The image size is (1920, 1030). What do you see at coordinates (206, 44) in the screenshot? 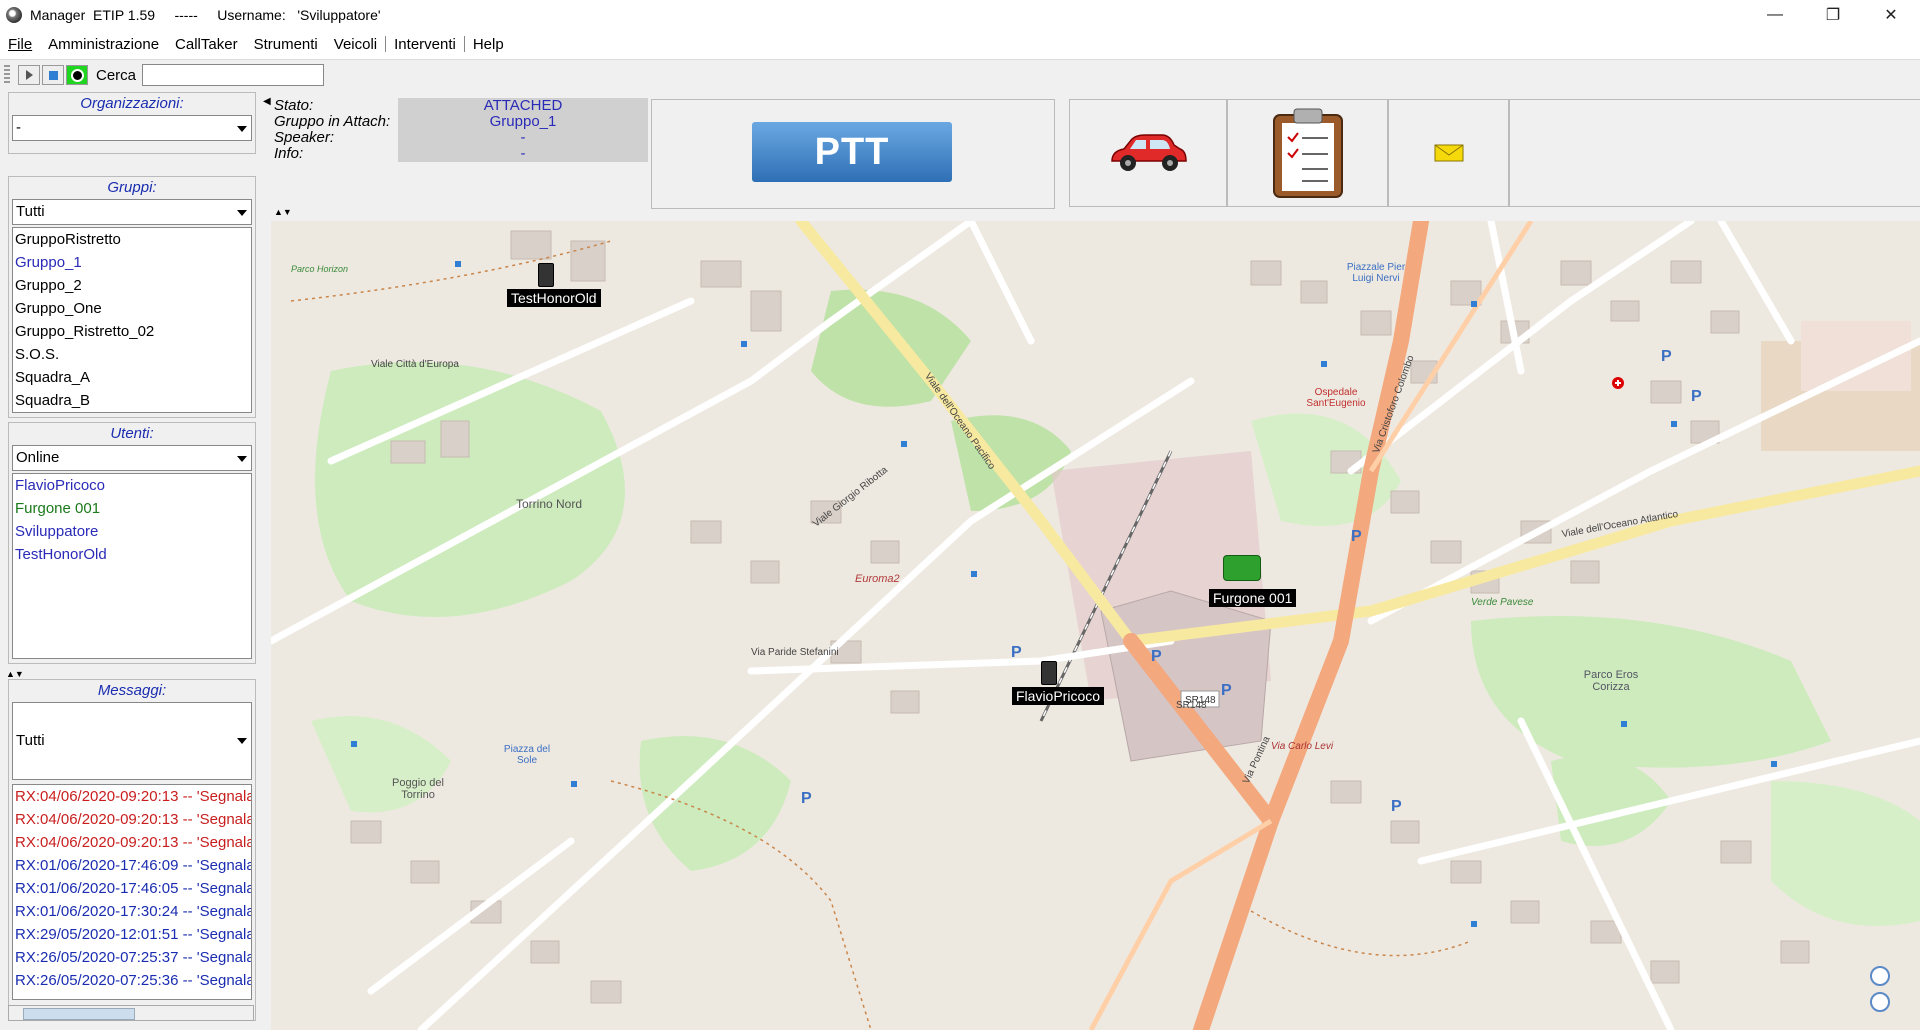
I see `menu-calltaker: CallTaker` at bounding box center [206, 44].